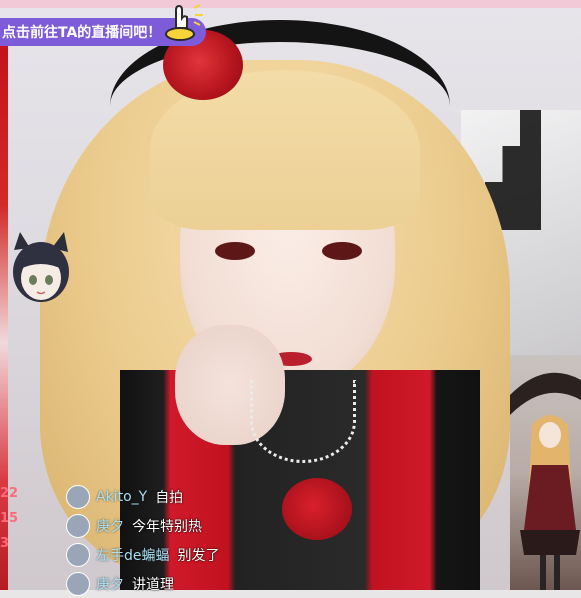 Image resolution: width=581 pixels, height=598 pixels. What do you see at coordinates (182, 22) in the screenshot?
I see `hand-pointer-icon` at bounding box center [182, 22].